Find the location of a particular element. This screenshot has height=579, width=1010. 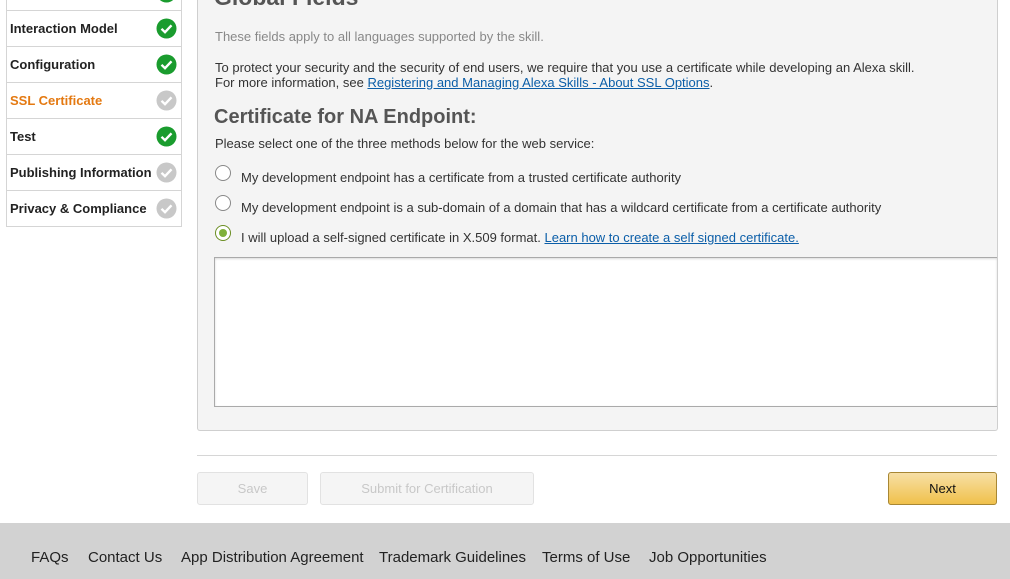

sidebar-item-ssl-certificate: SSL Certificate is located at coordinates (94, 100).